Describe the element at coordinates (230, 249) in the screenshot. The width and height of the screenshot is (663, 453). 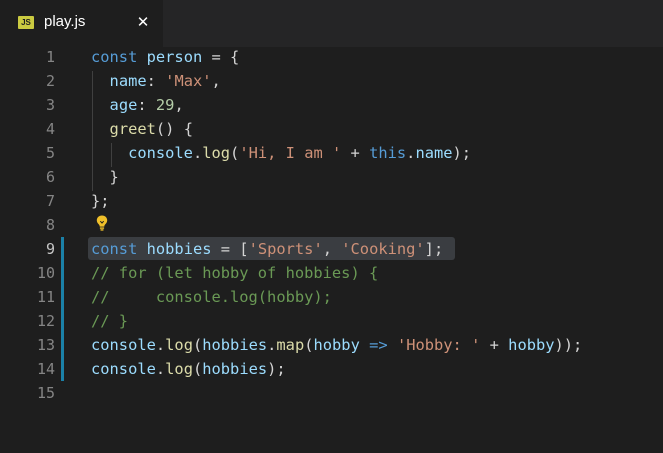
I see `code-token: = [` at that location.